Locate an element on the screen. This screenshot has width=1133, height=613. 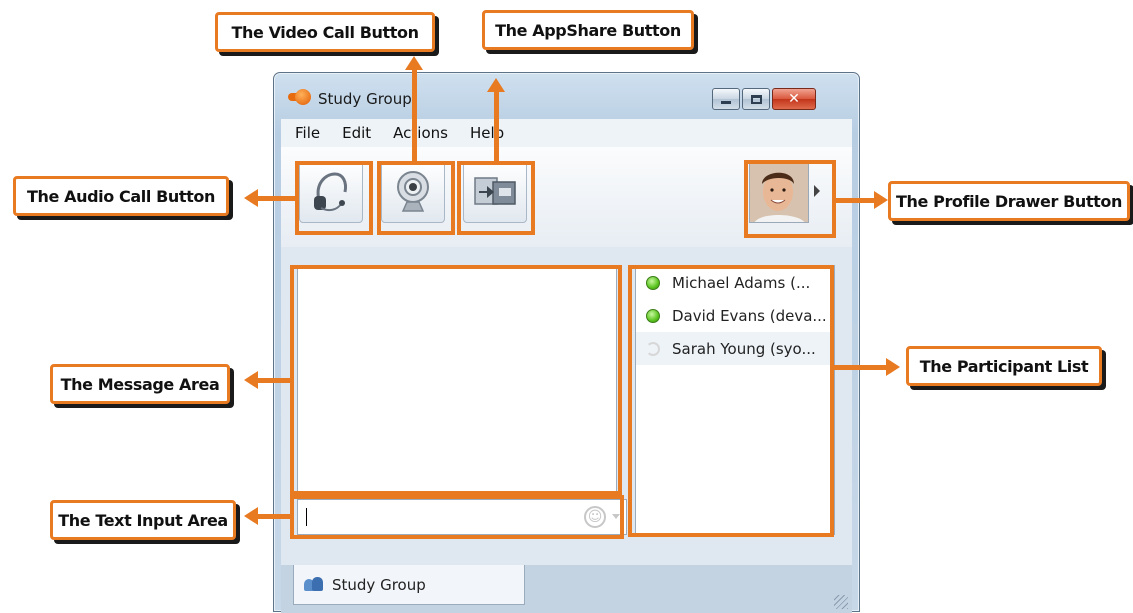
text-input-highlight is located at coordinates (457, 517).